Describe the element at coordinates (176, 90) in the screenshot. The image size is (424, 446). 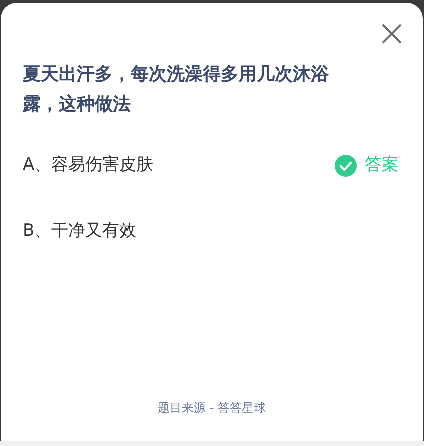
I see `question-text: 夏天出汗多，每次洗澡得多用几次沐浴露，这种做法` at that location.